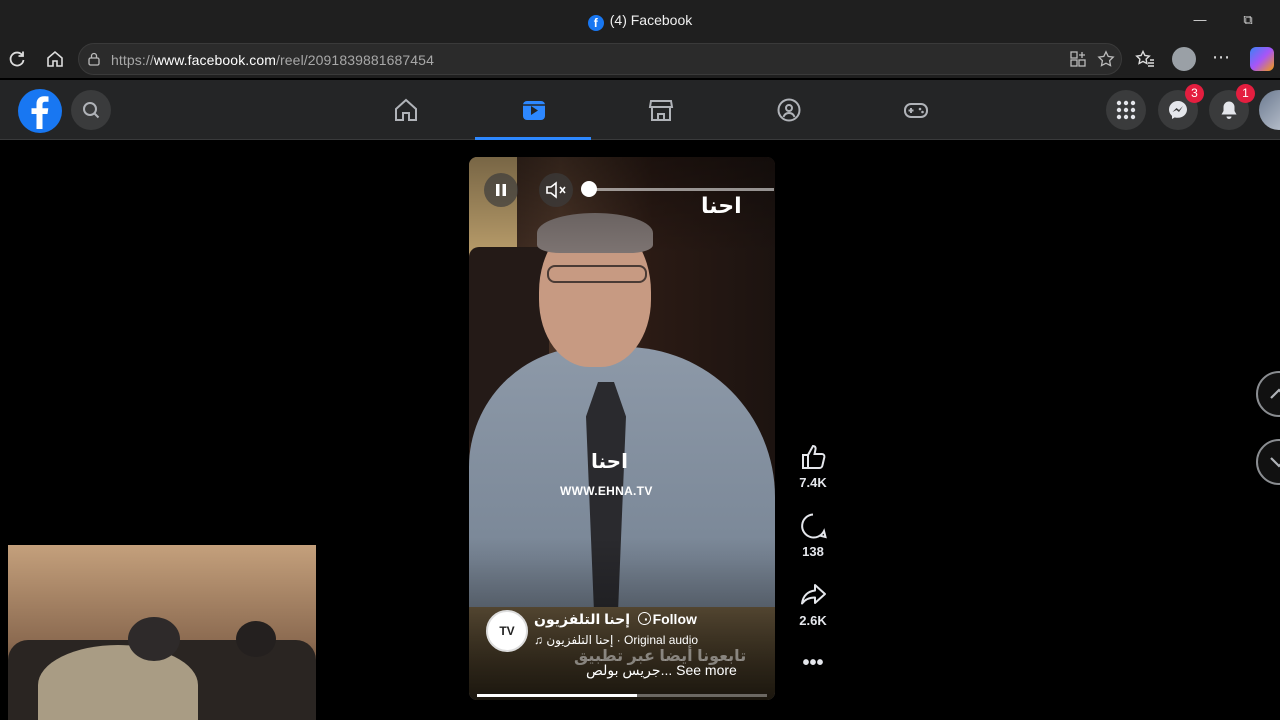  Describe the element at coordinates (661, 670) in the screenshot. I see `reel-caption: جريس بولص... See more` at that location.